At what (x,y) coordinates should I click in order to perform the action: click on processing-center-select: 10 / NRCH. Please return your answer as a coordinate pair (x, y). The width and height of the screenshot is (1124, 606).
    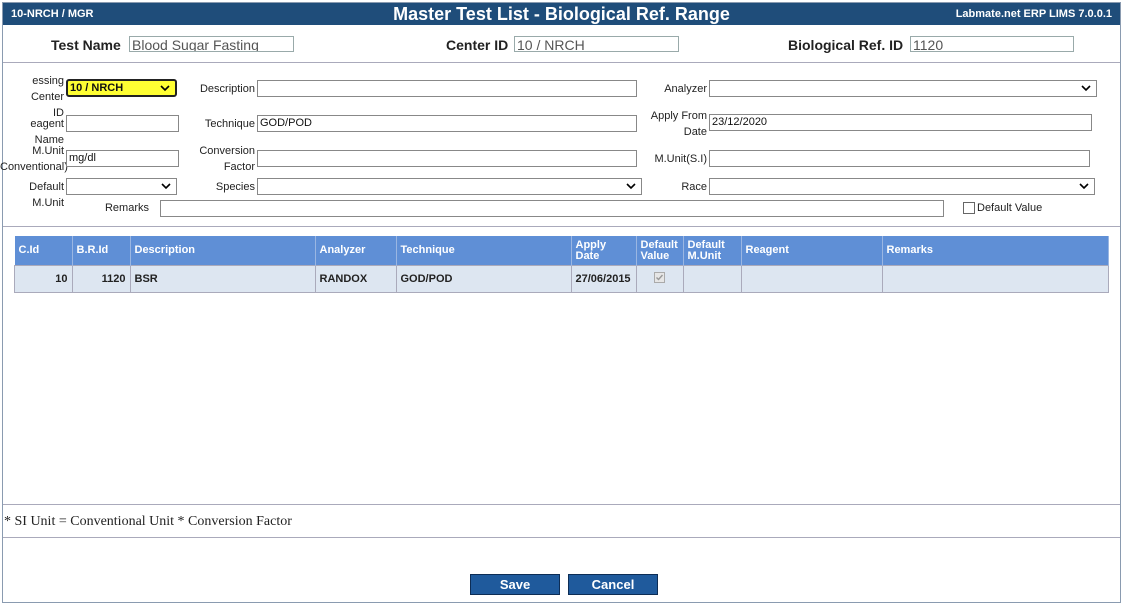
    Looking at the image, I should click on (121, 88).